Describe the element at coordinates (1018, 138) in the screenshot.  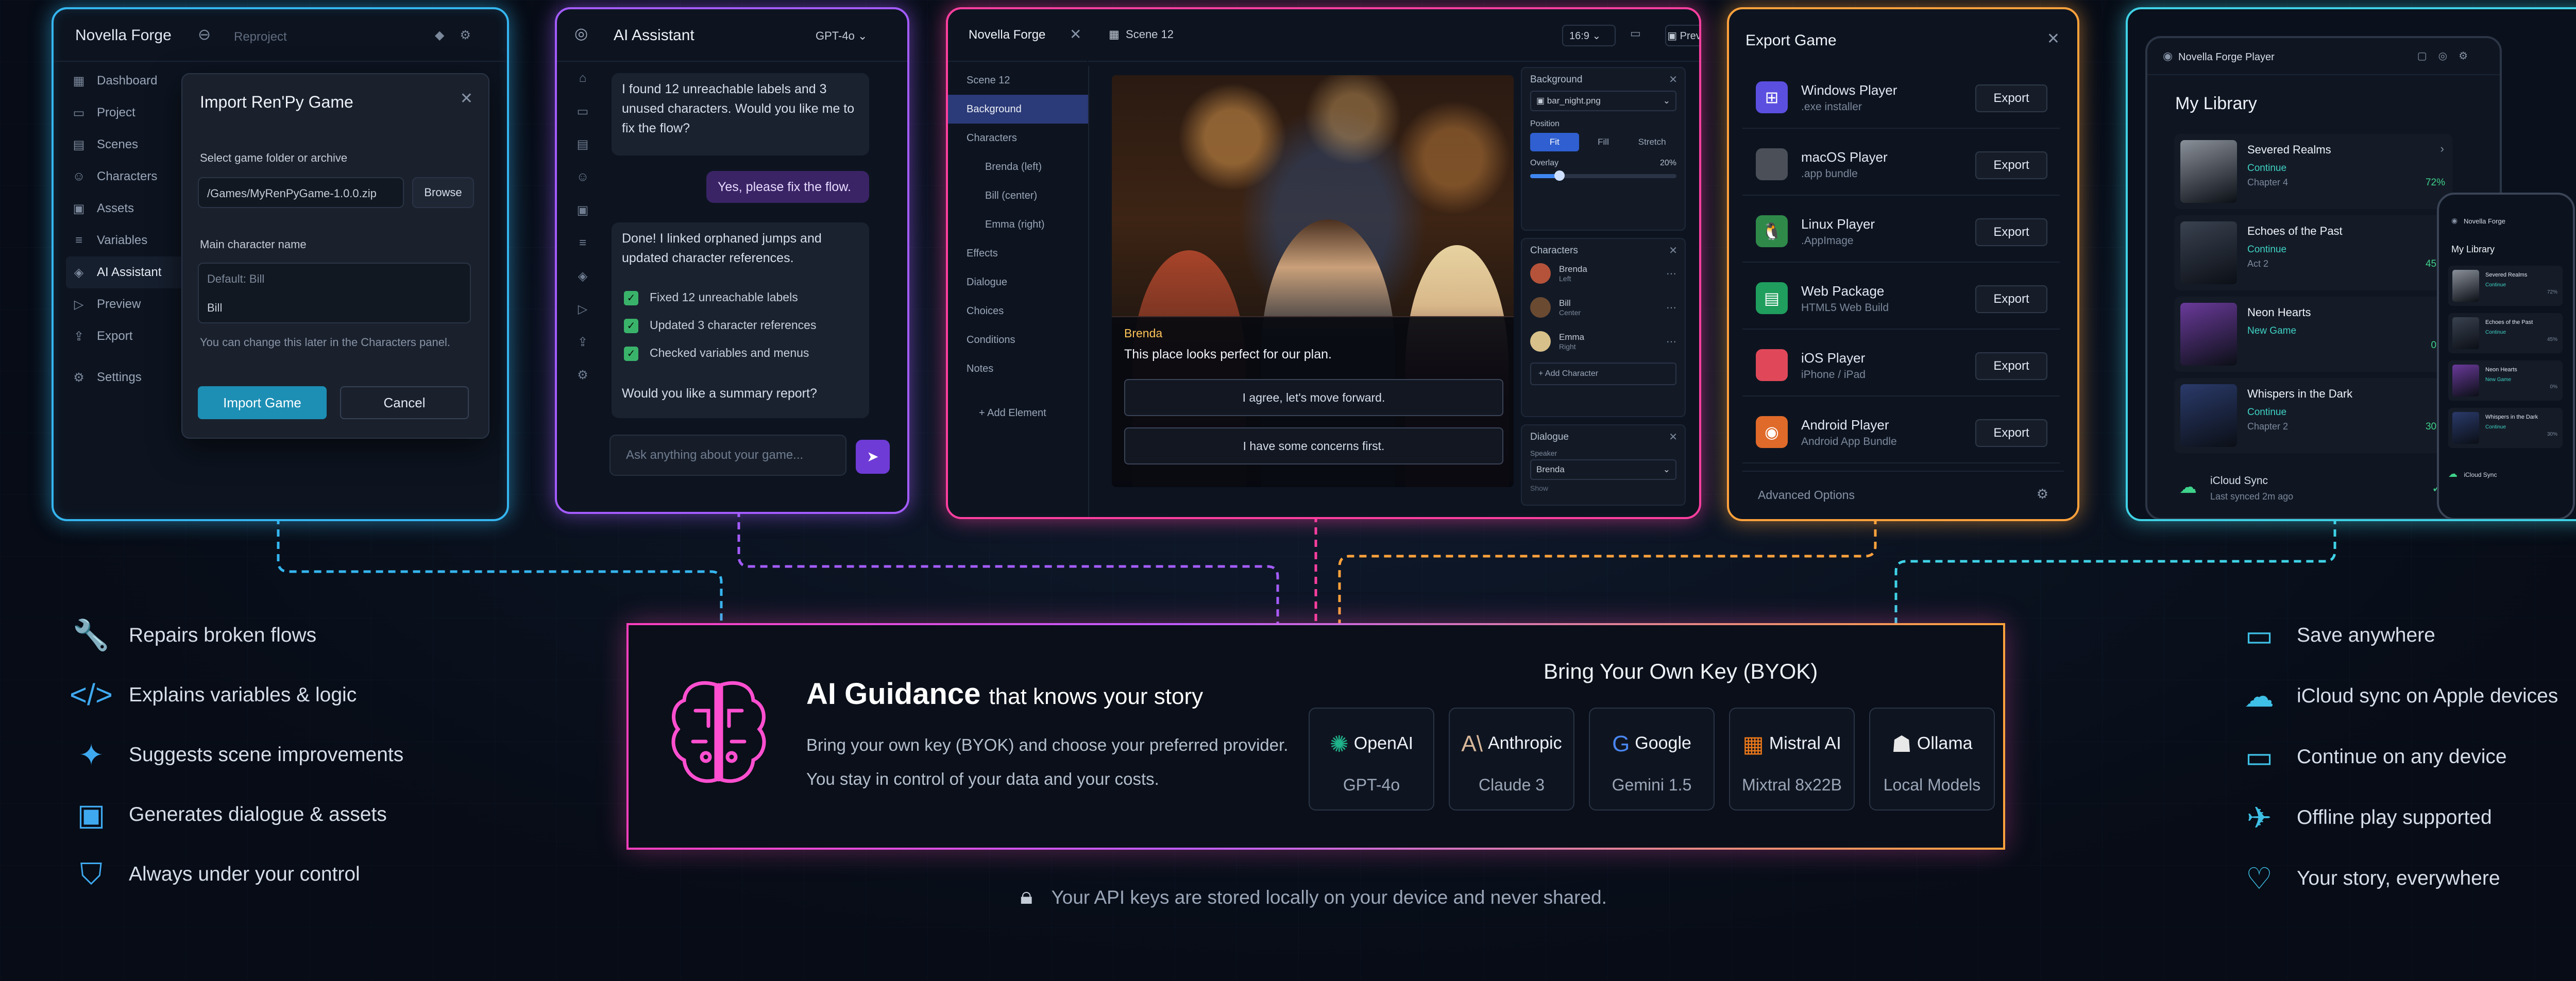
I see `tree-item: Characters` at that location.